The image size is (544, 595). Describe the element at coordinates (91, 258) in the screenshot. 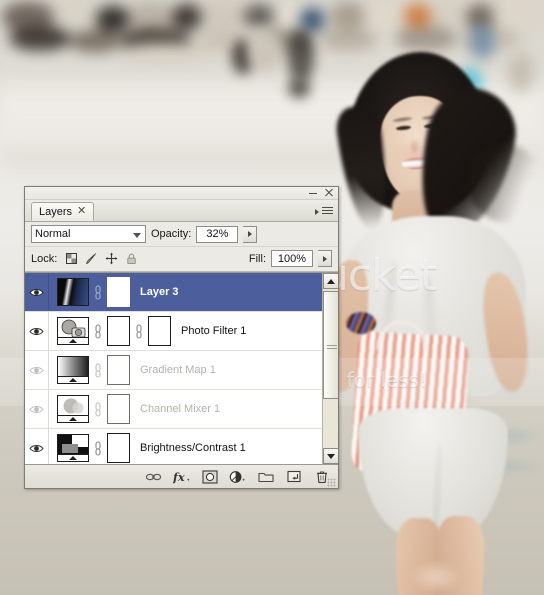

I see `lock-image-pixels-icon` at that location.